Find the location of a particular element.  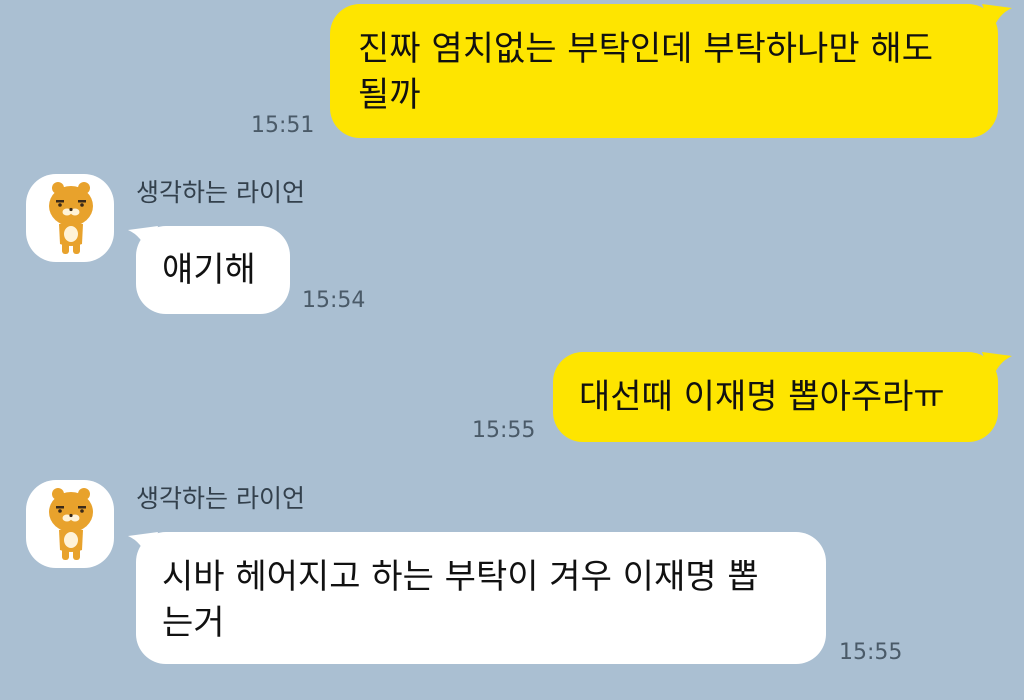

message-bubble: 시바 헤어지고 하는 부탁이 겨우 이재명 뽑 는거 is located at coordinates (481, 598).